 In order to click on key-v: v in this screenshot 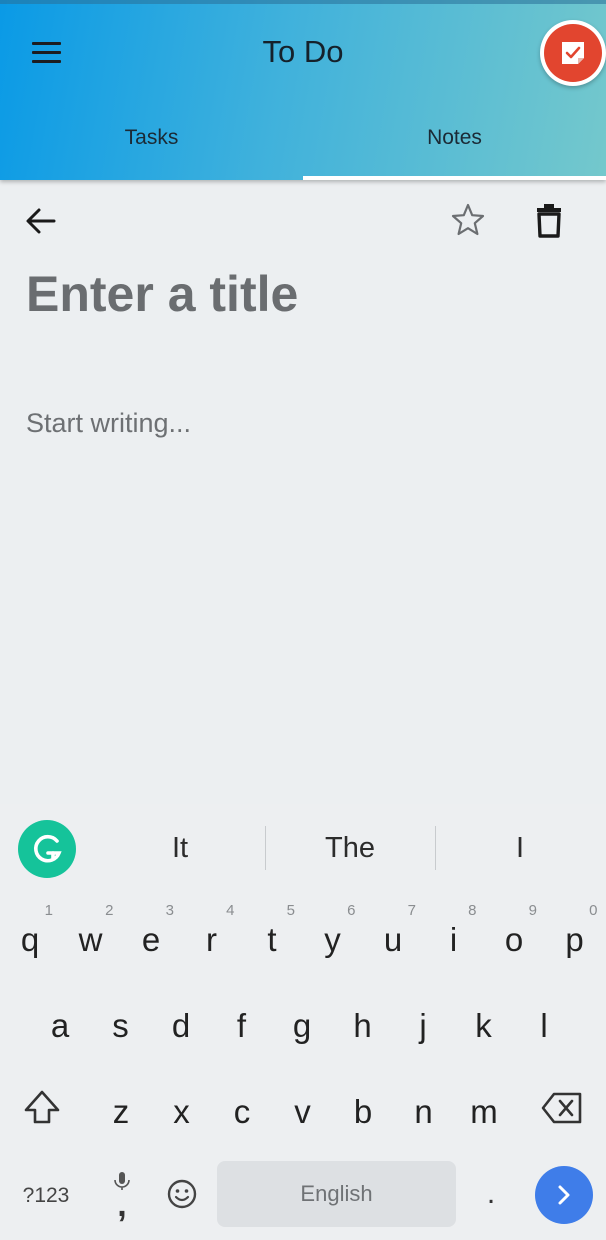, I will do `click(303, 1104)`.